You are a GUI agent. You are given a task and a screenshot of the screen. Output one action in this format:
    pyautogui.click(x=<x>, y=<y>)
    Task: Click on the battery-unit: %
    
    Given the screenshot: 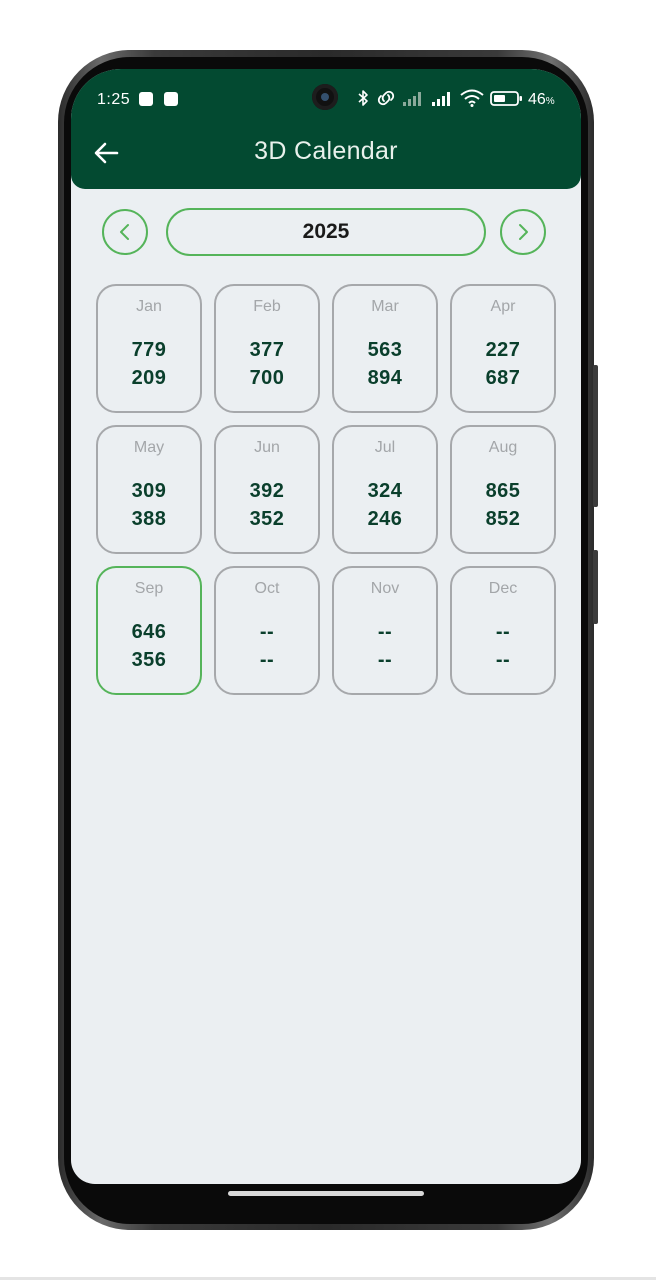 What is the action you would take?
    pyautogui.click(x=550, y=101)
    